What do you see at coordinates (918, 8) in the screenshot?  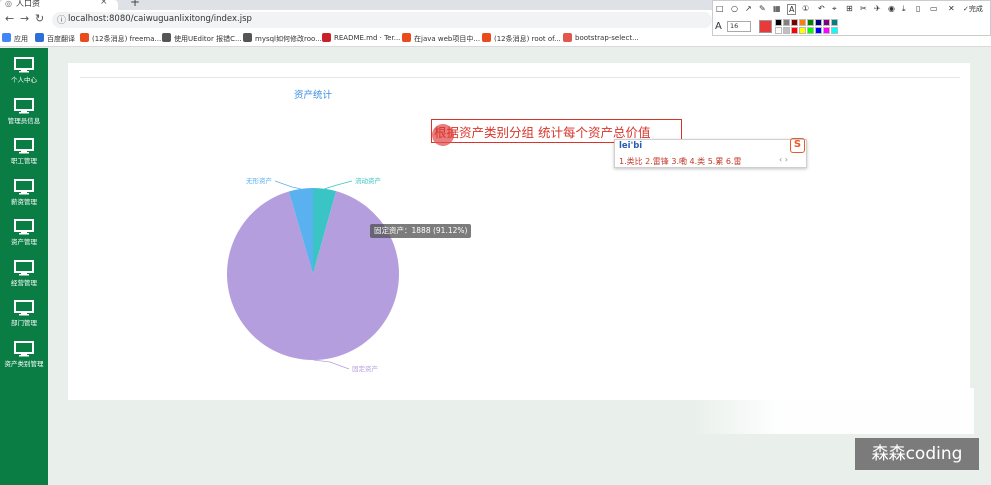 I see `mobile-icon: ▯` at bounding box center [918, 8].